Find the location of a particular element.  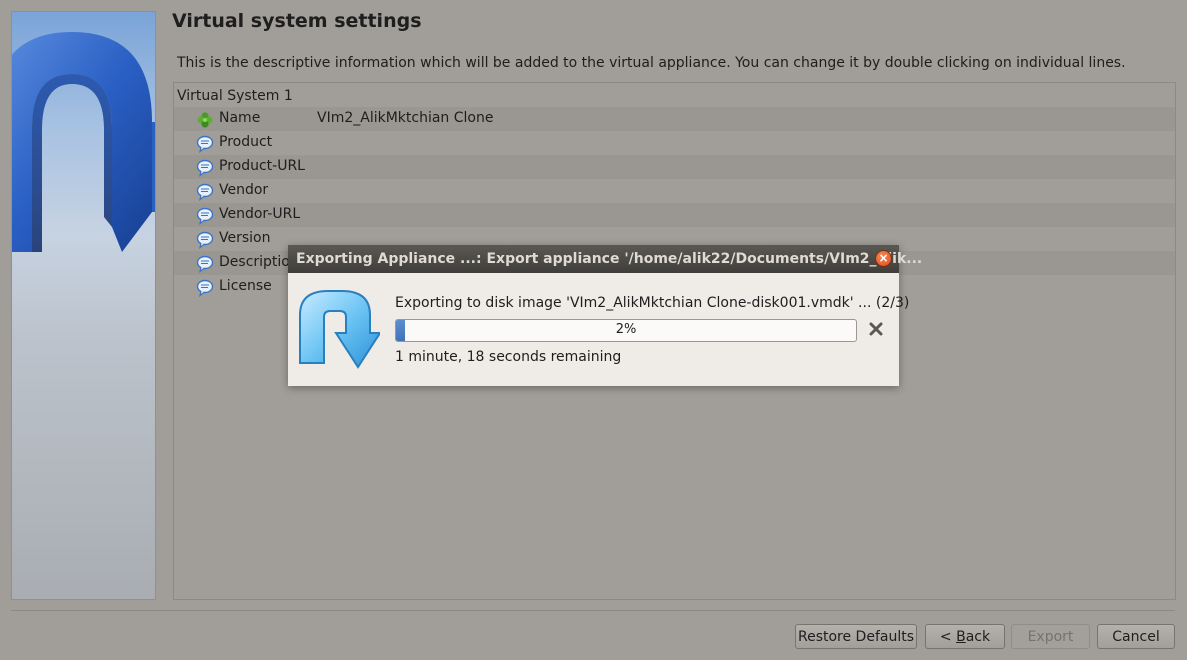

back-button: < Back is located at coordinates (965, 636).